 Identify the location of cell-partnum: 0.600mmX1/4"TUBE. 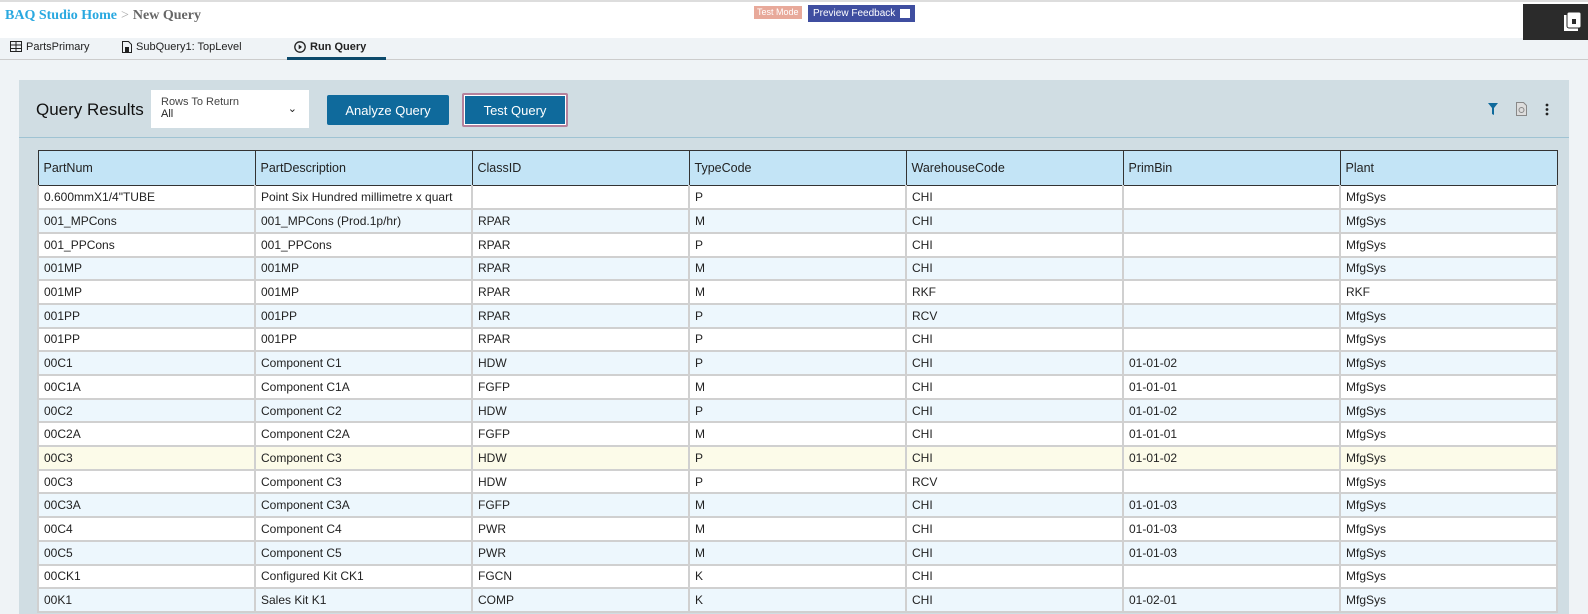
(146, 198).